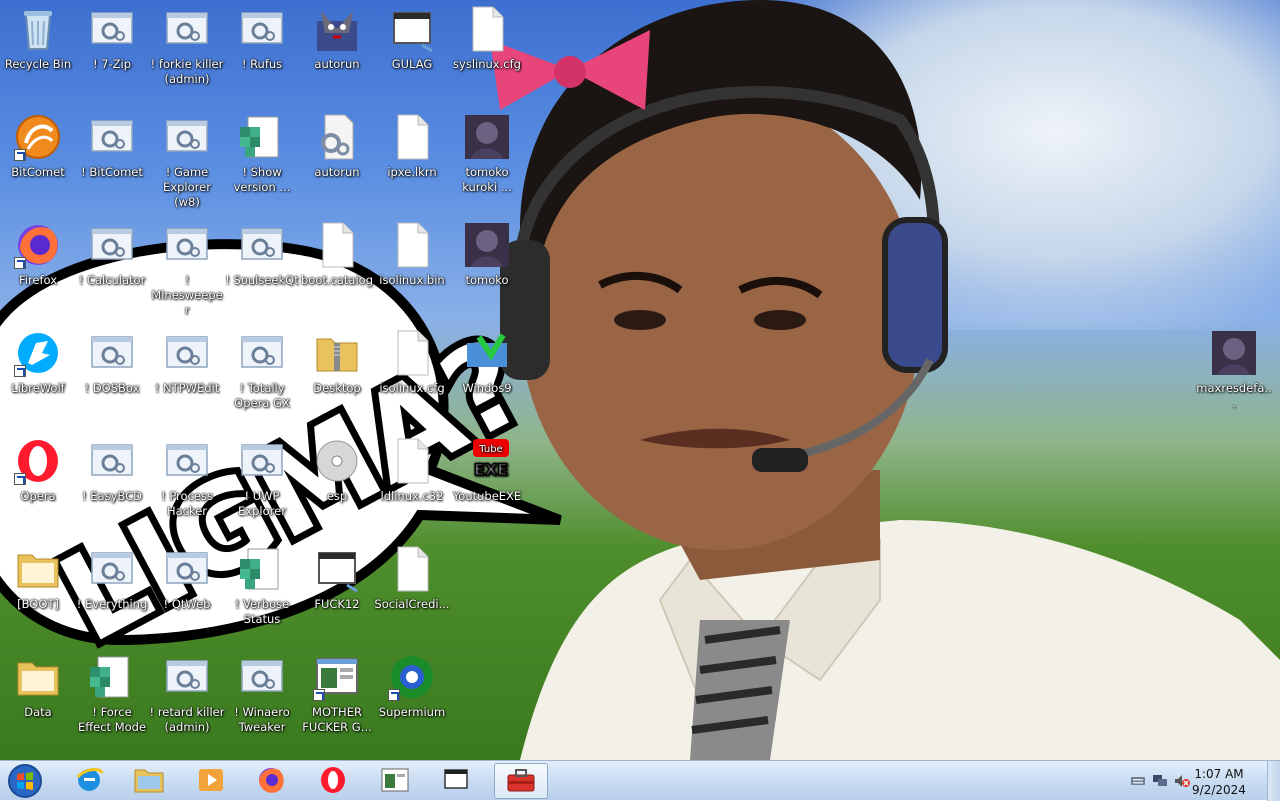 The height and width of the screenshot is (802, 1280). What do you see at coordinates (112, 694) in the screenshot?
I see `desktop-icon: ! Force Effect Mode` at bounding box center [112, 694].